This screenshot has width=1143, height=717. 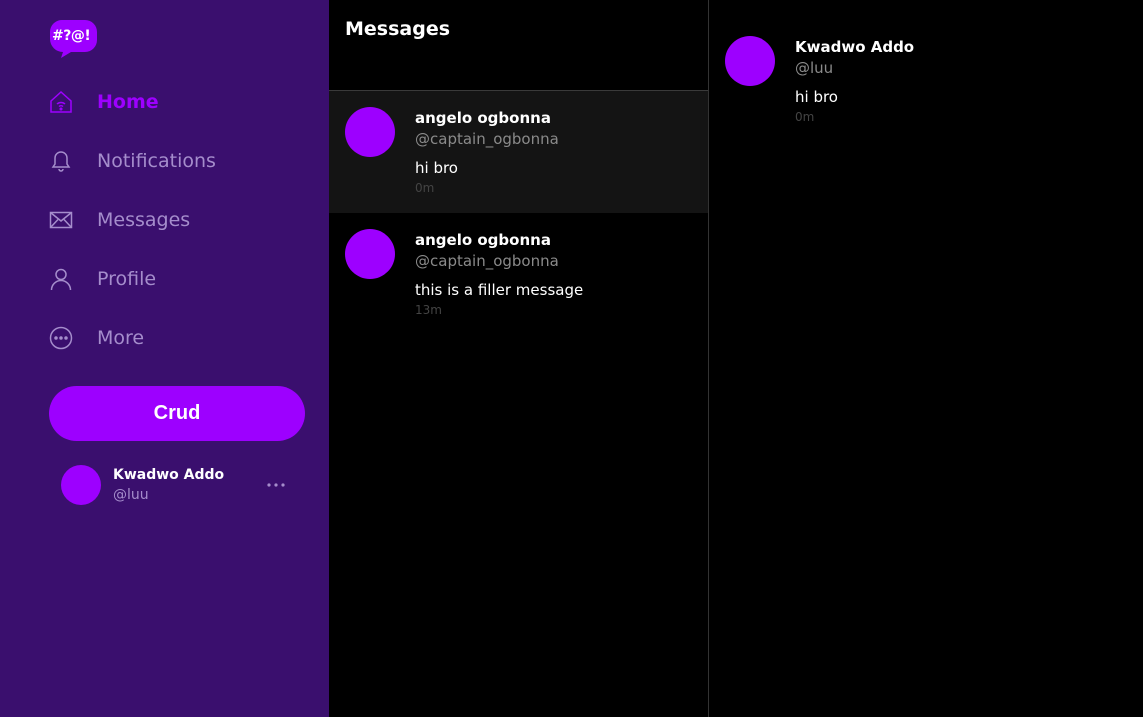 What do you see at coordinates (61, 161) in the screenshot?
I see `bell-icon` at bounding box center [61, 161].